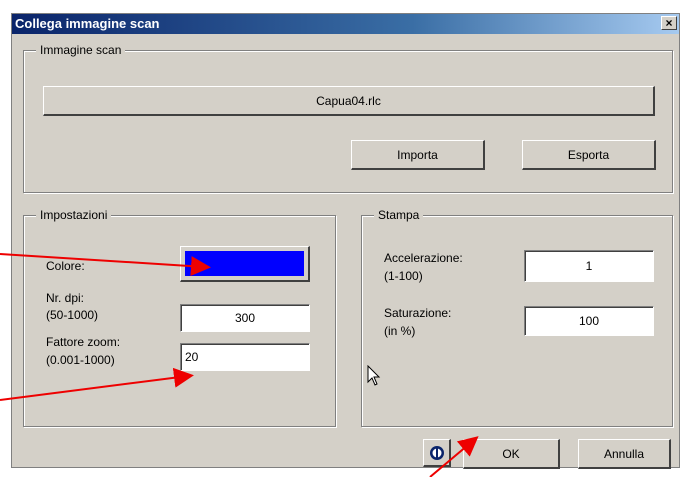 Image resolution: width=681 pixels, height=477 pixels. Describe the element at coordinates (245, 357) in the screenshot. I see `zoom-input: 20` at that location.